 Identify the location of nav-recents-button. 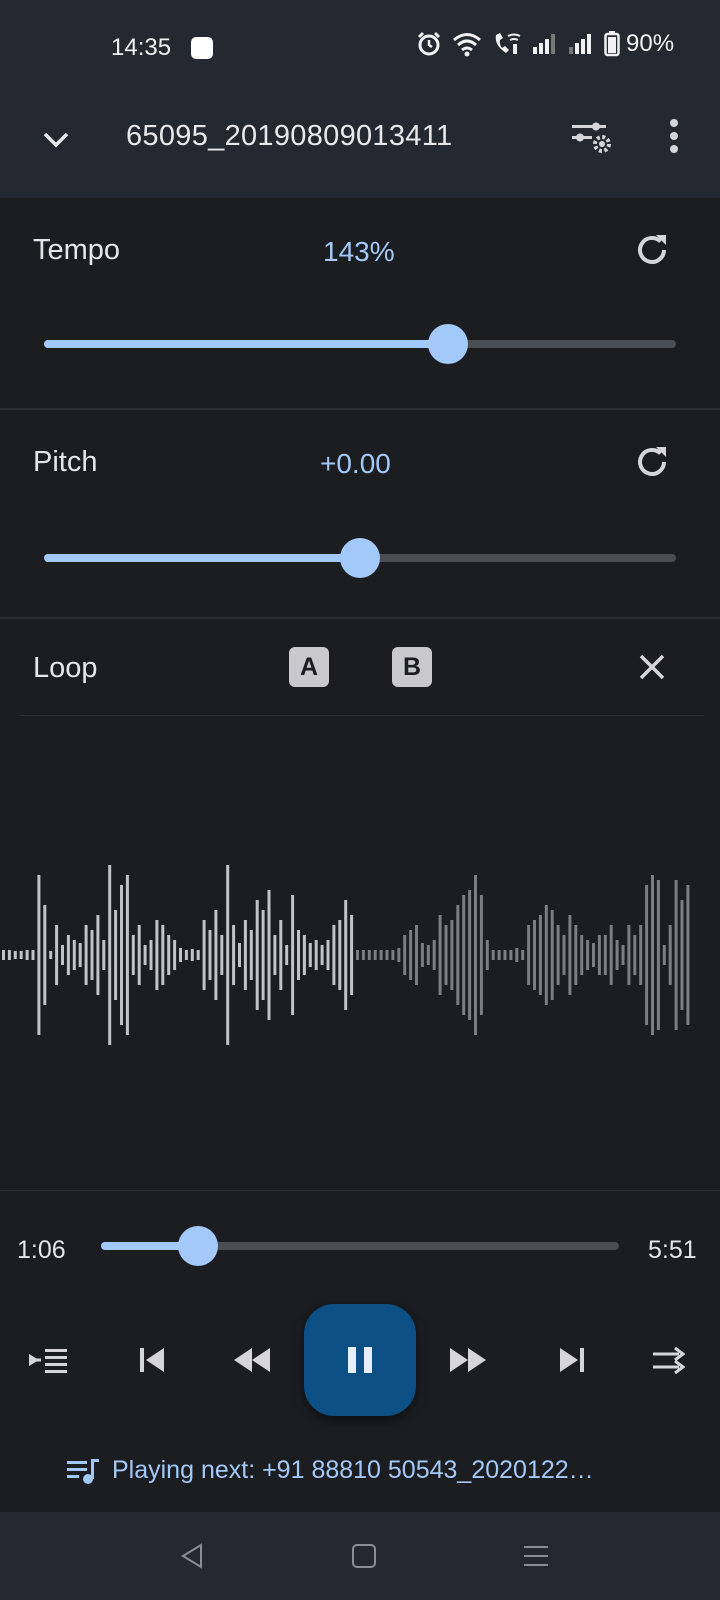
(536, 1556).